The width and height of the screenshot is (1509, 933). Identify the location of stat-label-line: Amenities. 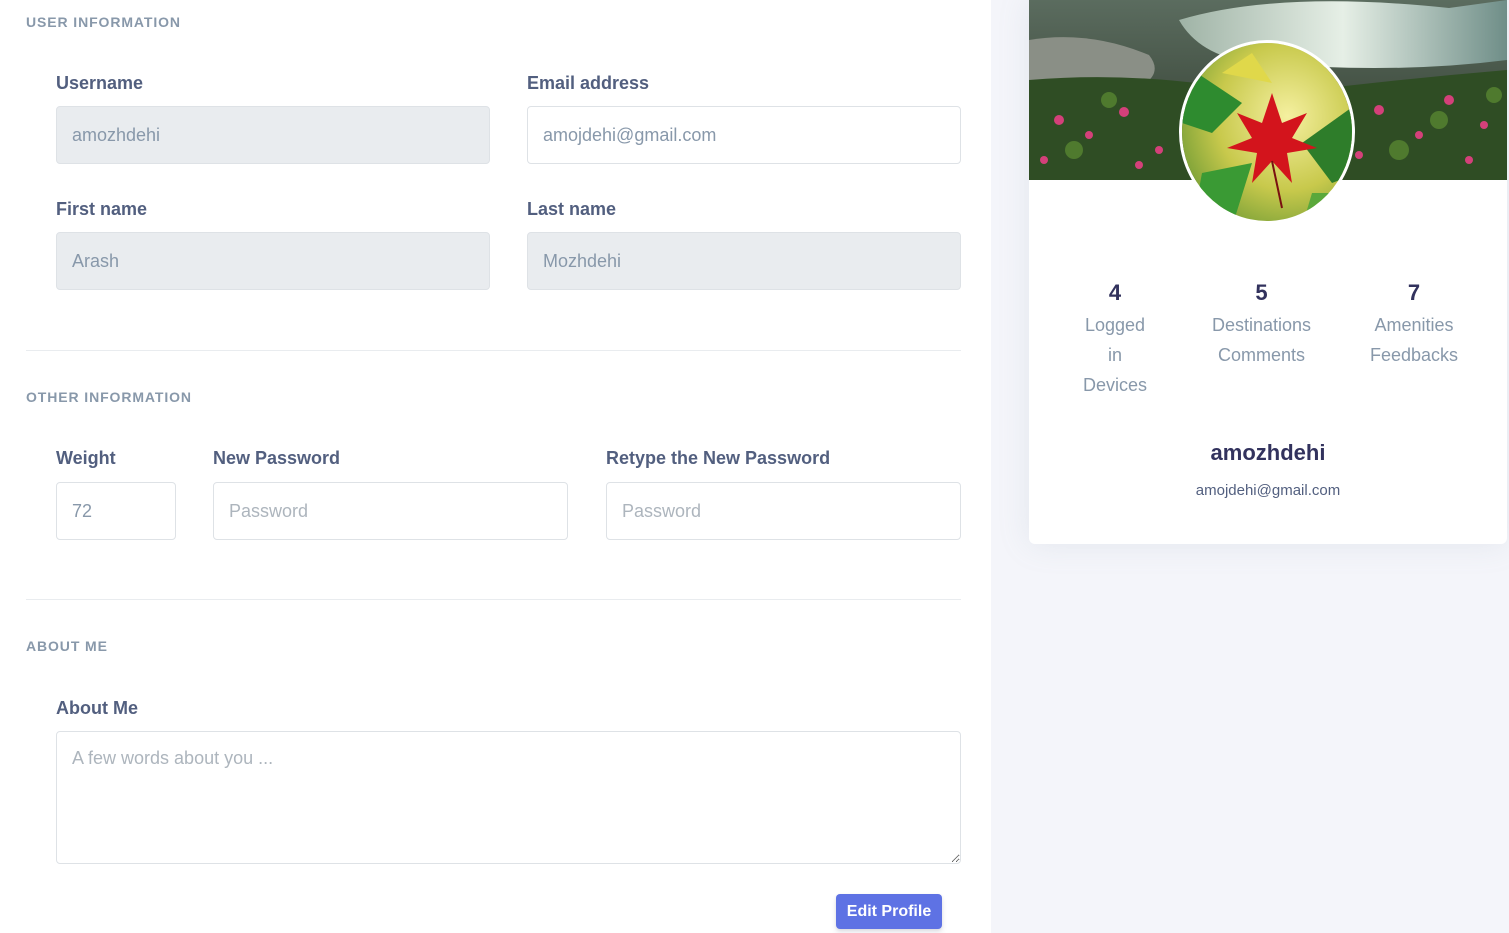
(1414, 325).